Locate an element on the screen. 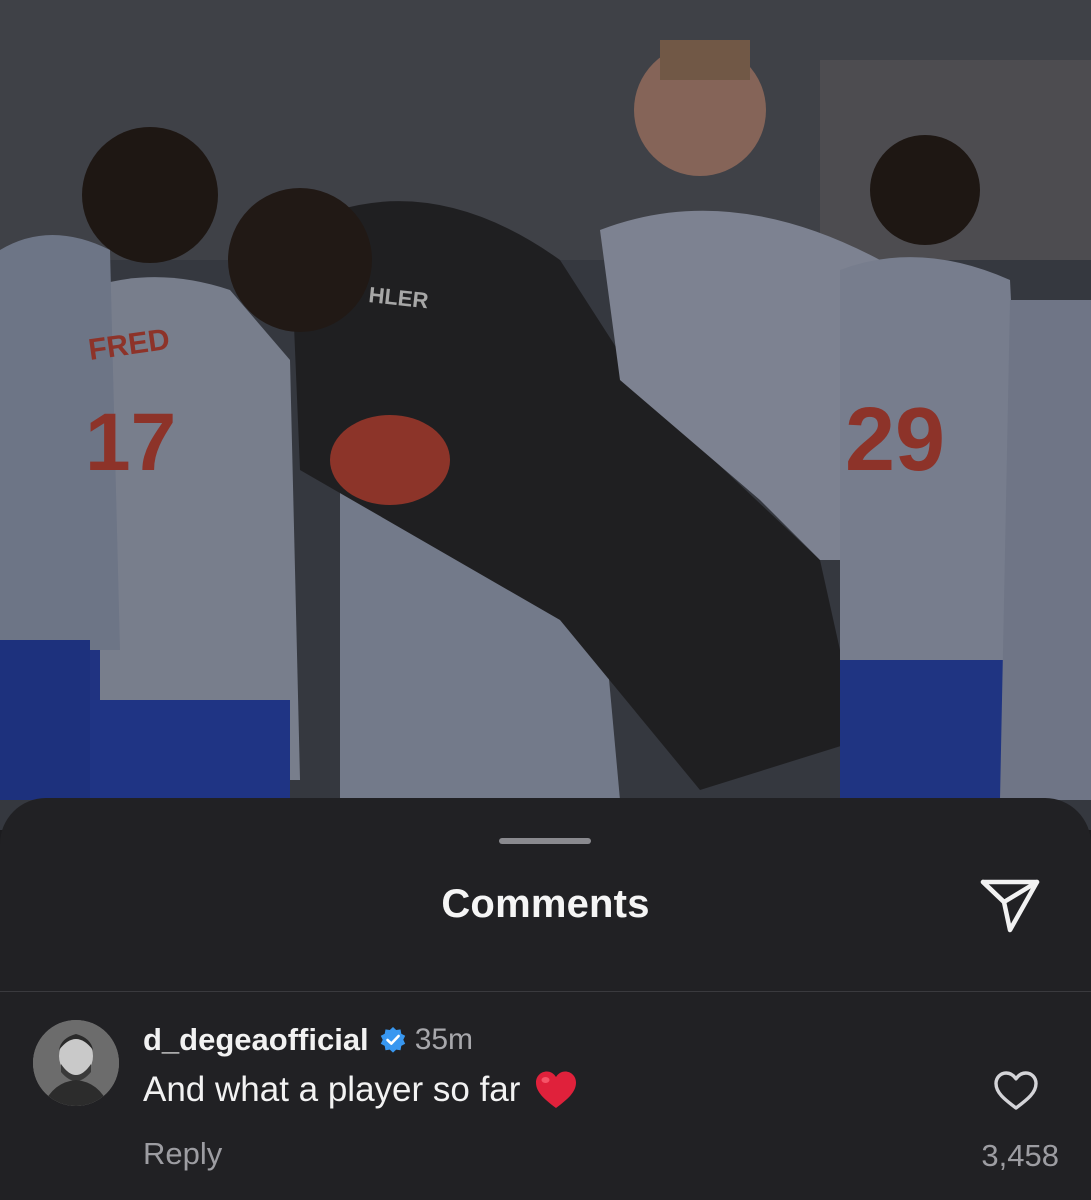 The width and height of the screenshot is (1091, 1200). comment-body: And what a player so far is located at coordinates (360, 1090).